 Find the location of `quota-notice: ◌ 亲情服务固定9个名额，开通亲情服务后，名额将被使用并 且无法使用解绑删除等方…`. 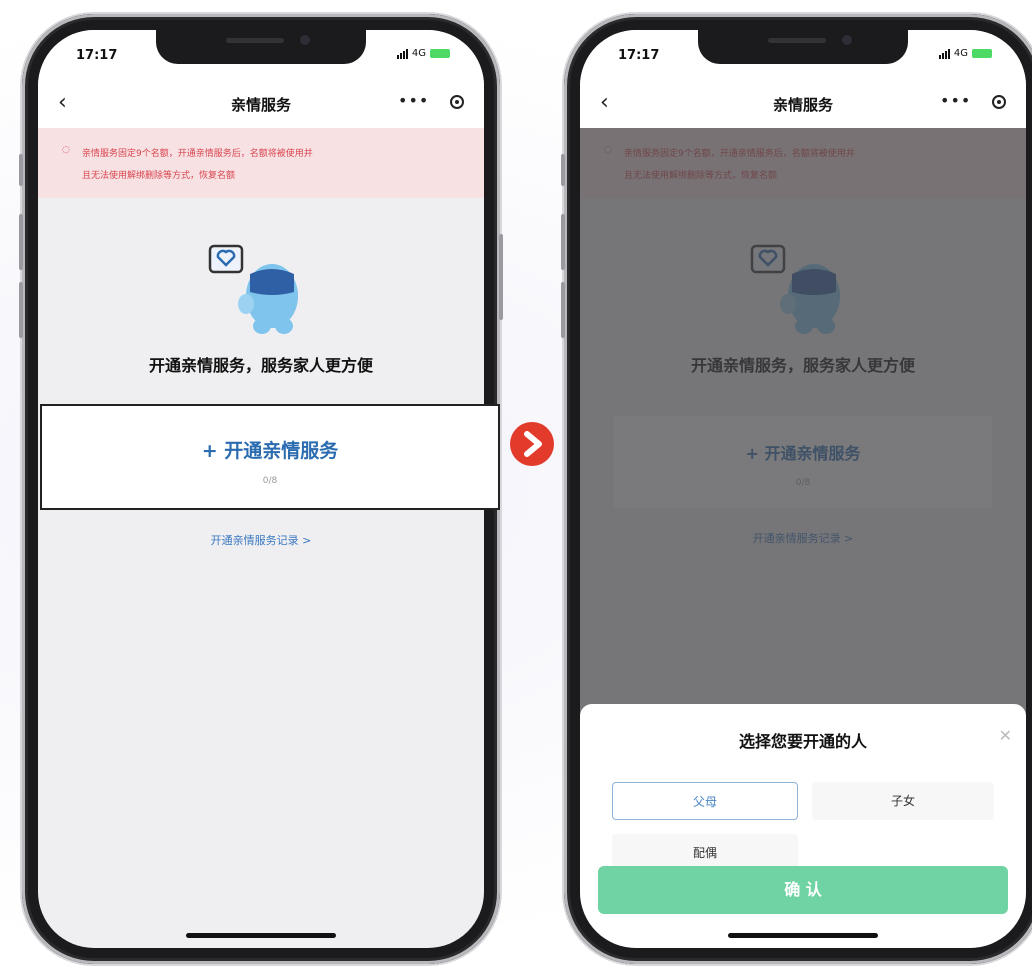

quota-notice: ◌ 亲情服务固定9个名额，开通亲情服务后，名额将被使用并 且无法使用解绑删除等方… is located at coordinates (261, 163).